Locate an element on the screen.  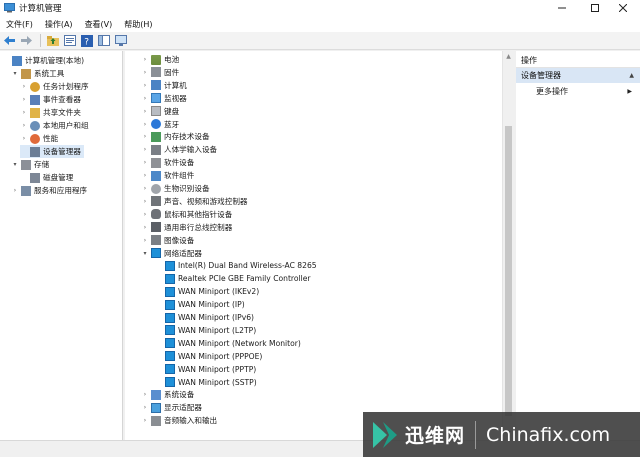
device-item: WAN Miniport (PPTP) is located at coordinates (207, 369).